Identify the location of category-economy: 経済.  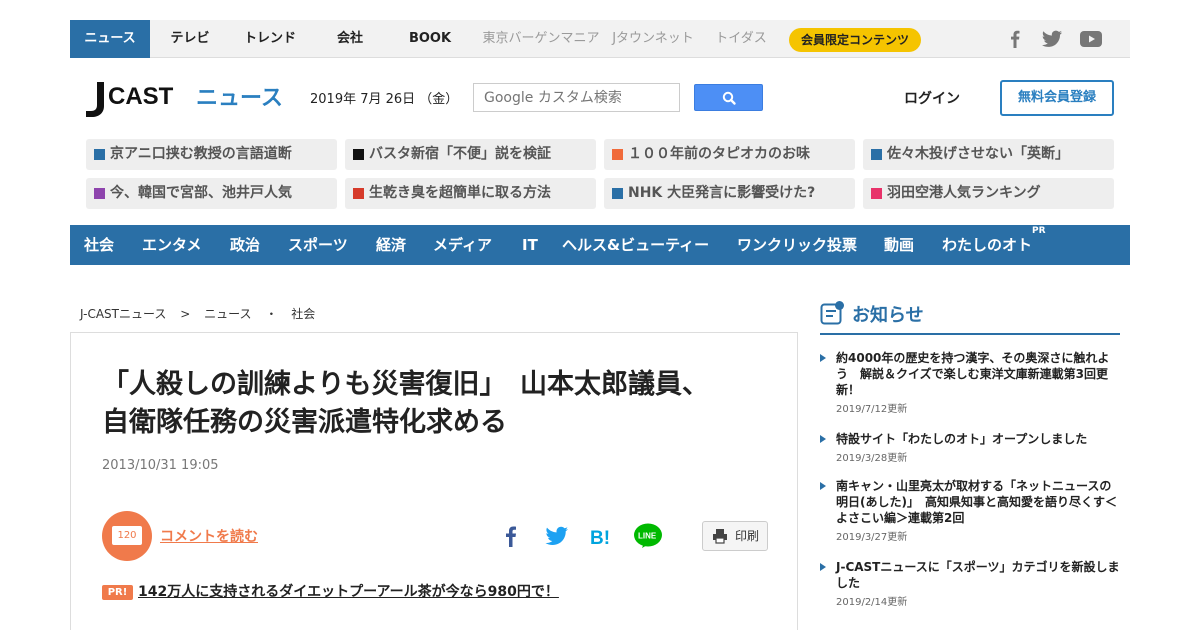
(391, 245).